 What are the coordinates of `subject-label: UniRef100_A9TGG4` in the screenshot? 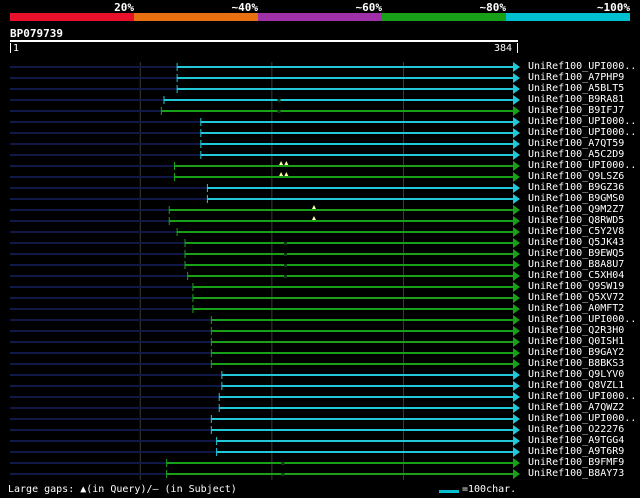 It's located at (576, 440).